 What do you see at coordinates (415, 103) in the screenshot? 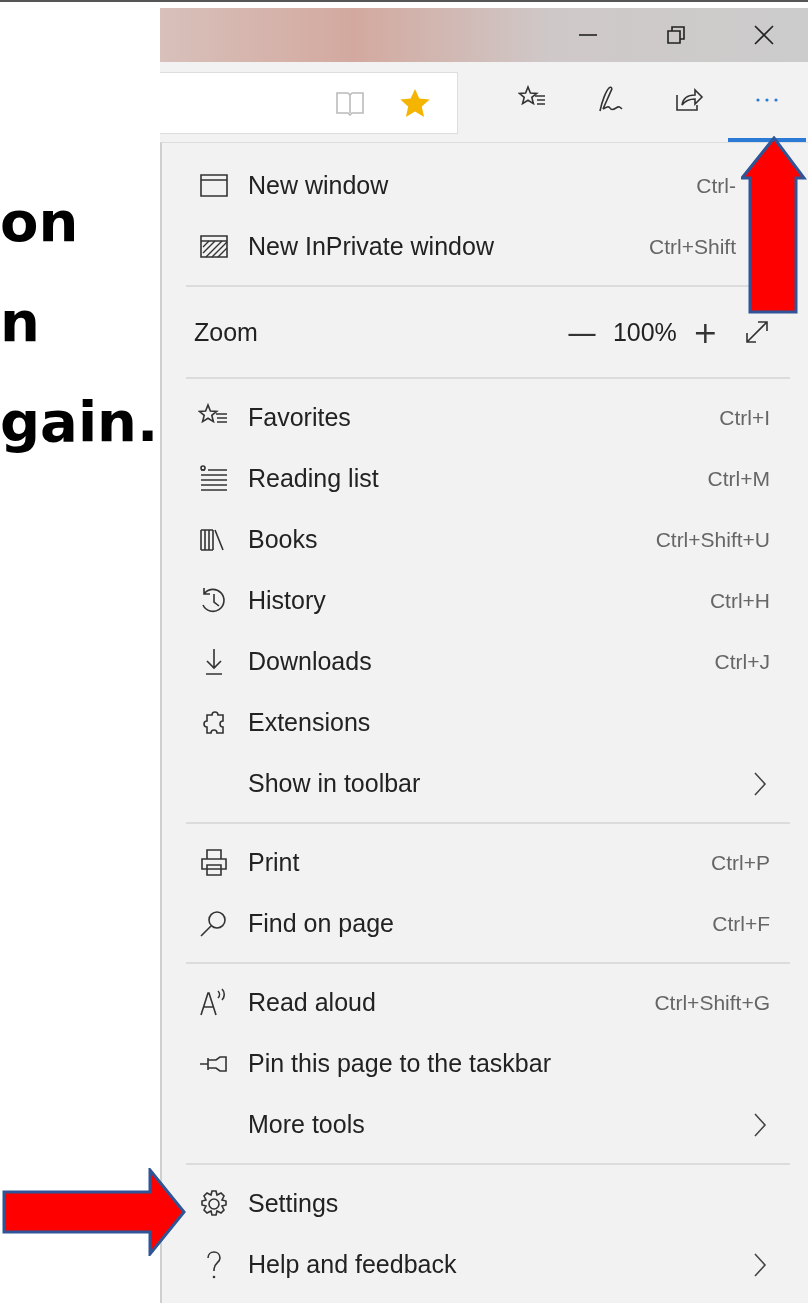
I see `star-icon` at bounding box center [415, 103].